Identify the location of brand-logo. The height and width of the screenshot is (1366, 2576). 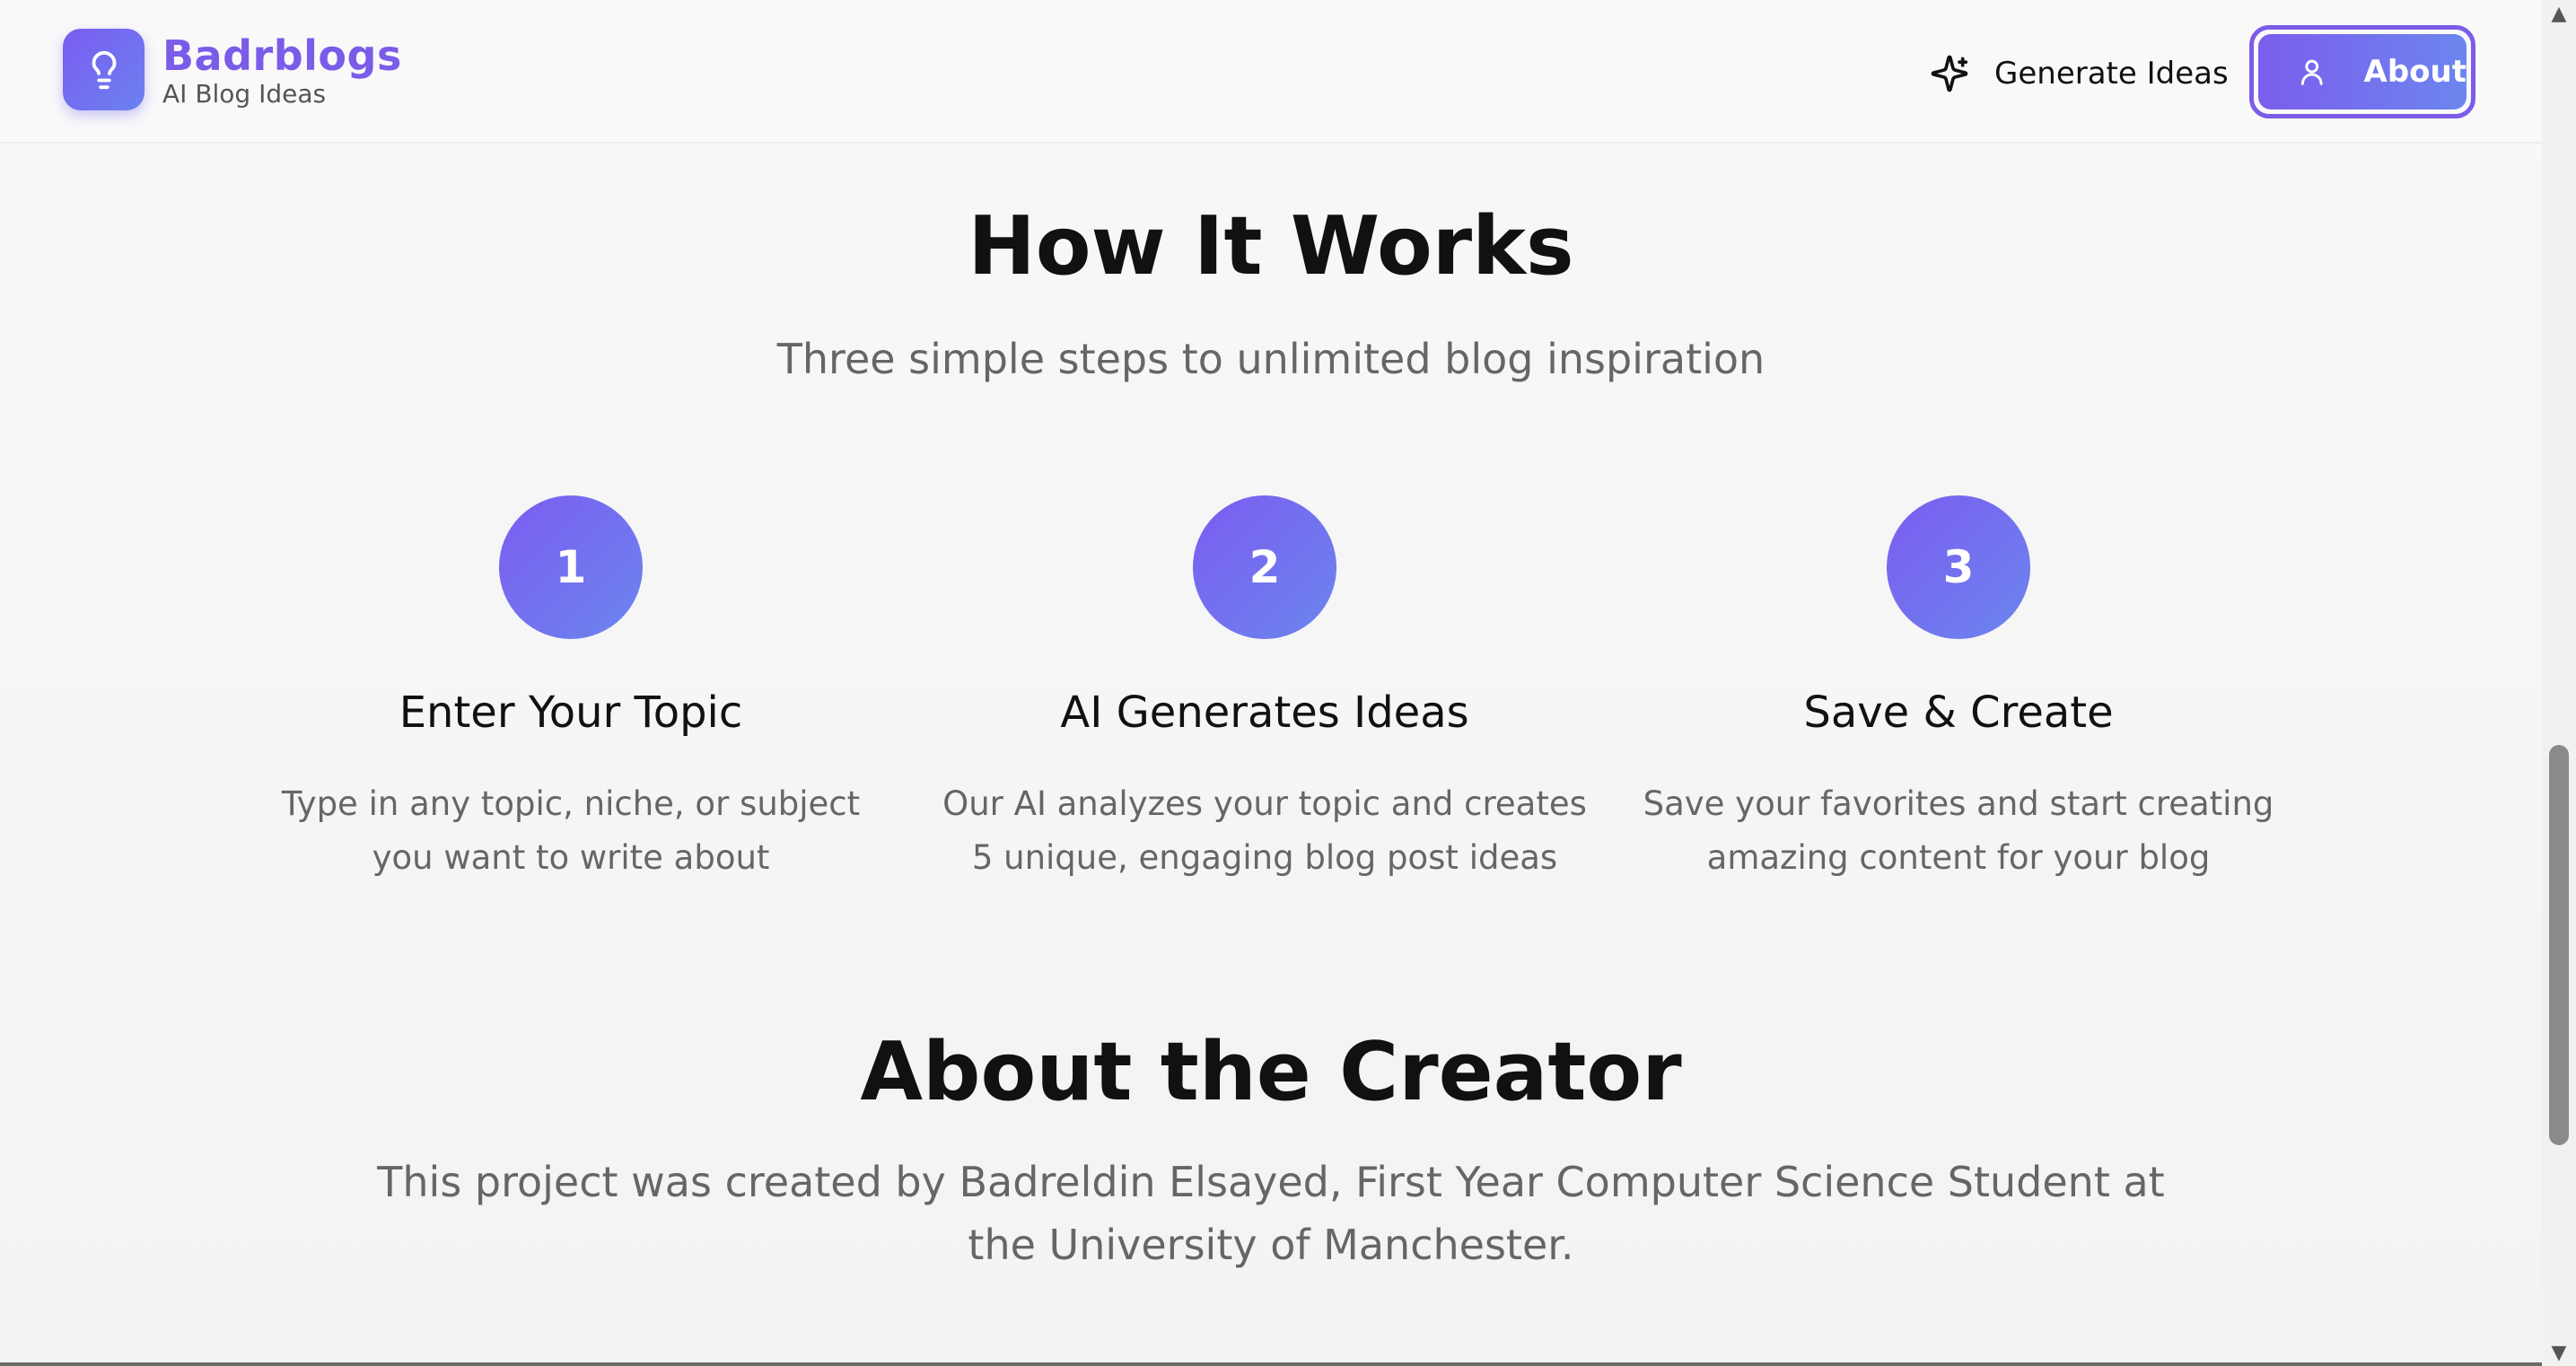
(104, 69).